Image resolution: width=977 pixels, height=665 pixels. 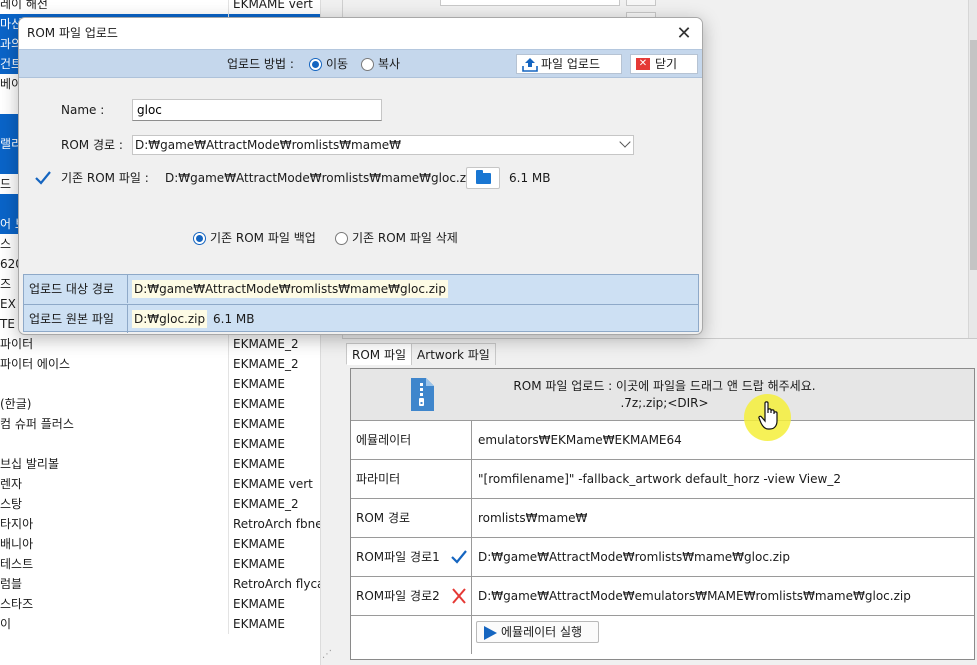 I want to click on list-item: 배니아 EKMAME, so click(x=160, y=544).